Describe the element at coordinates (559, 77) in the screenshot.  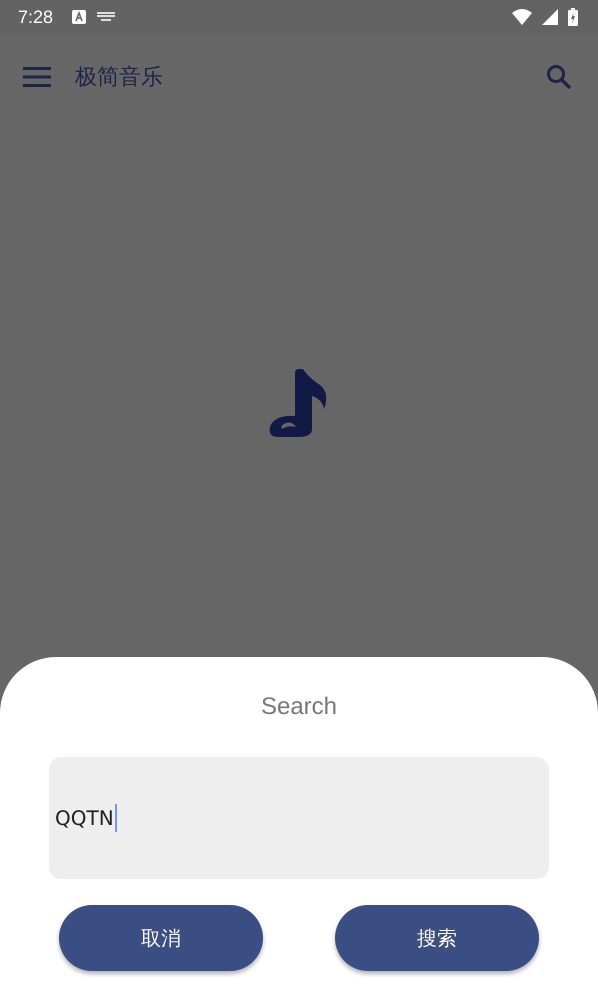
I see `search-icon` at that location.